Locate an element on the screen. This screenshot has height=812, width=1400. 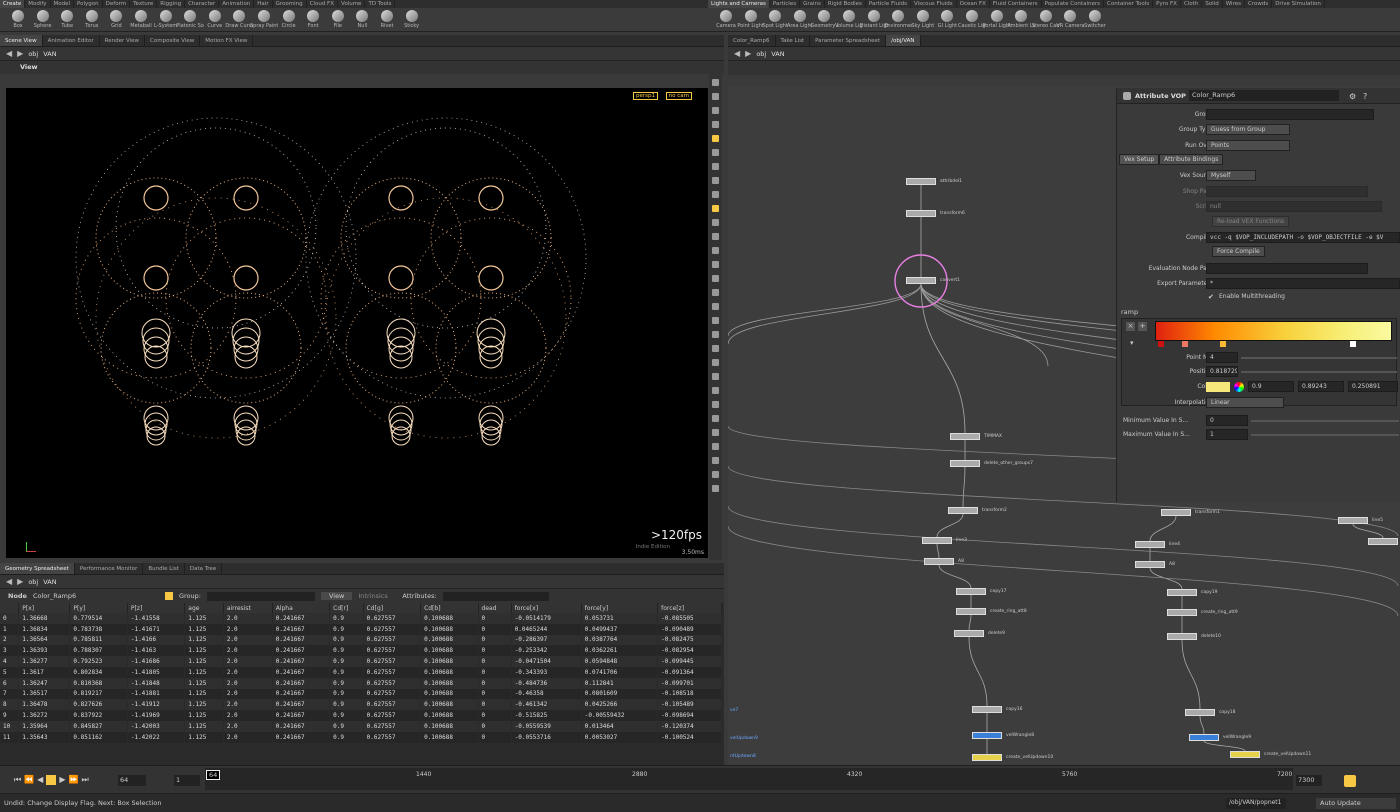
tab-animation-editor: Animation Editor is located at coordinates (71, 40).